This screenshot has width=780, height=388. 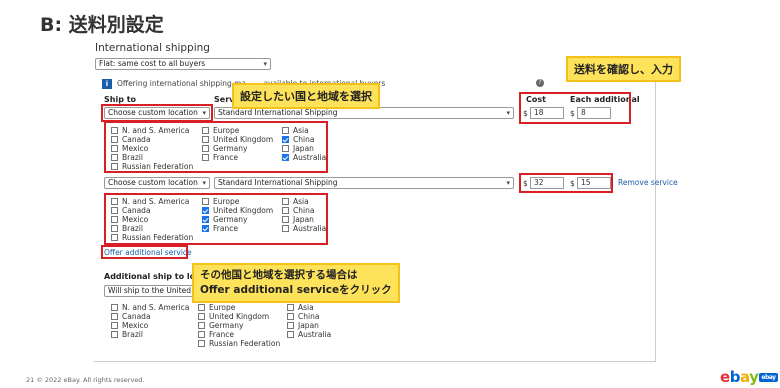 I want to click on ship-to-select-2: Choose custom location ▾, so click(x=157, y=183).